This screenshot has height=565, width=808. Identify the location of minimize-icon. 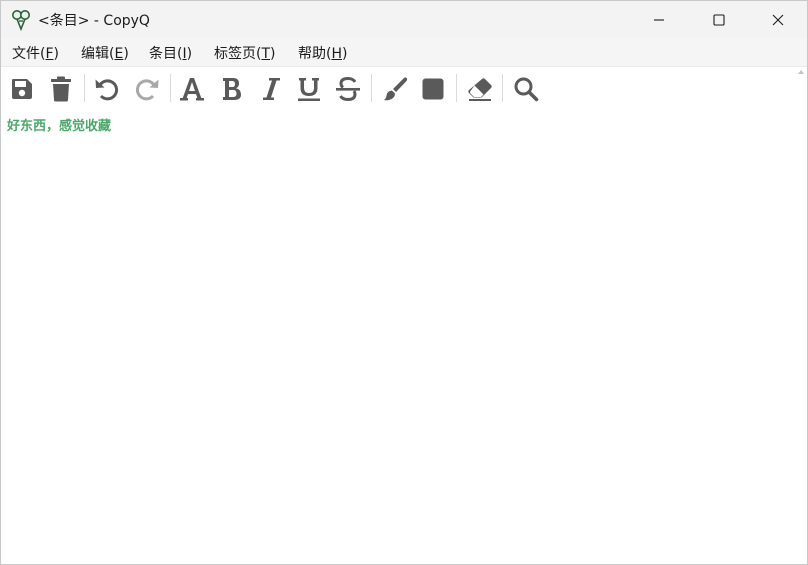
(659, 19).